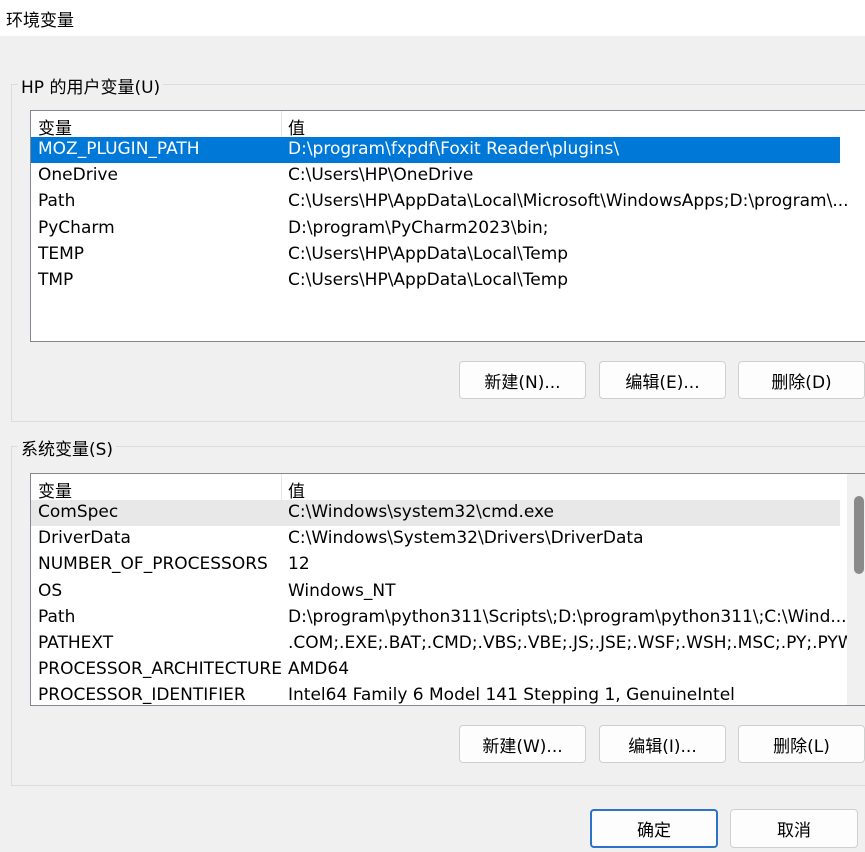  I want to click on var-name: ComSpec, so click(78, 512).